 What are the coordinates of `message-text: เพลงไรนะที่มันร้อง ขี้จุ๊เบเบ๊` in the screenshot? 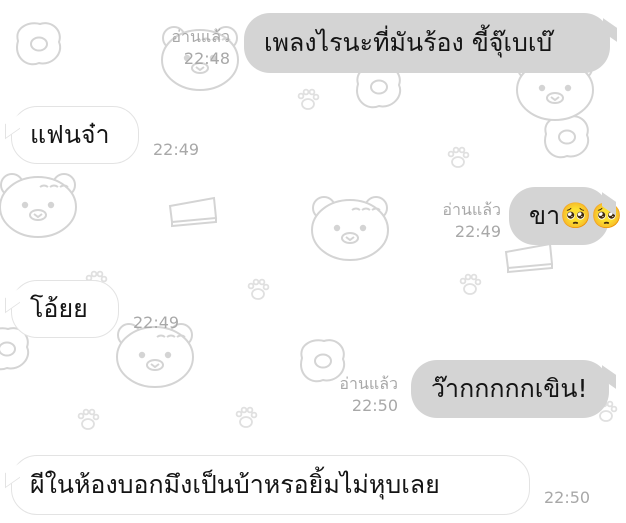 It's located at (408, 42).